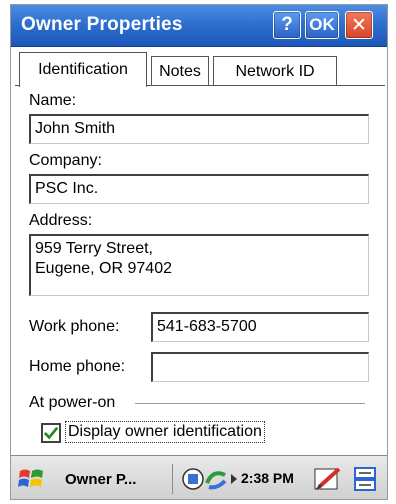 The image size is (396, 504). I want to click on company-field: PSC Inc., so click(199, 189).